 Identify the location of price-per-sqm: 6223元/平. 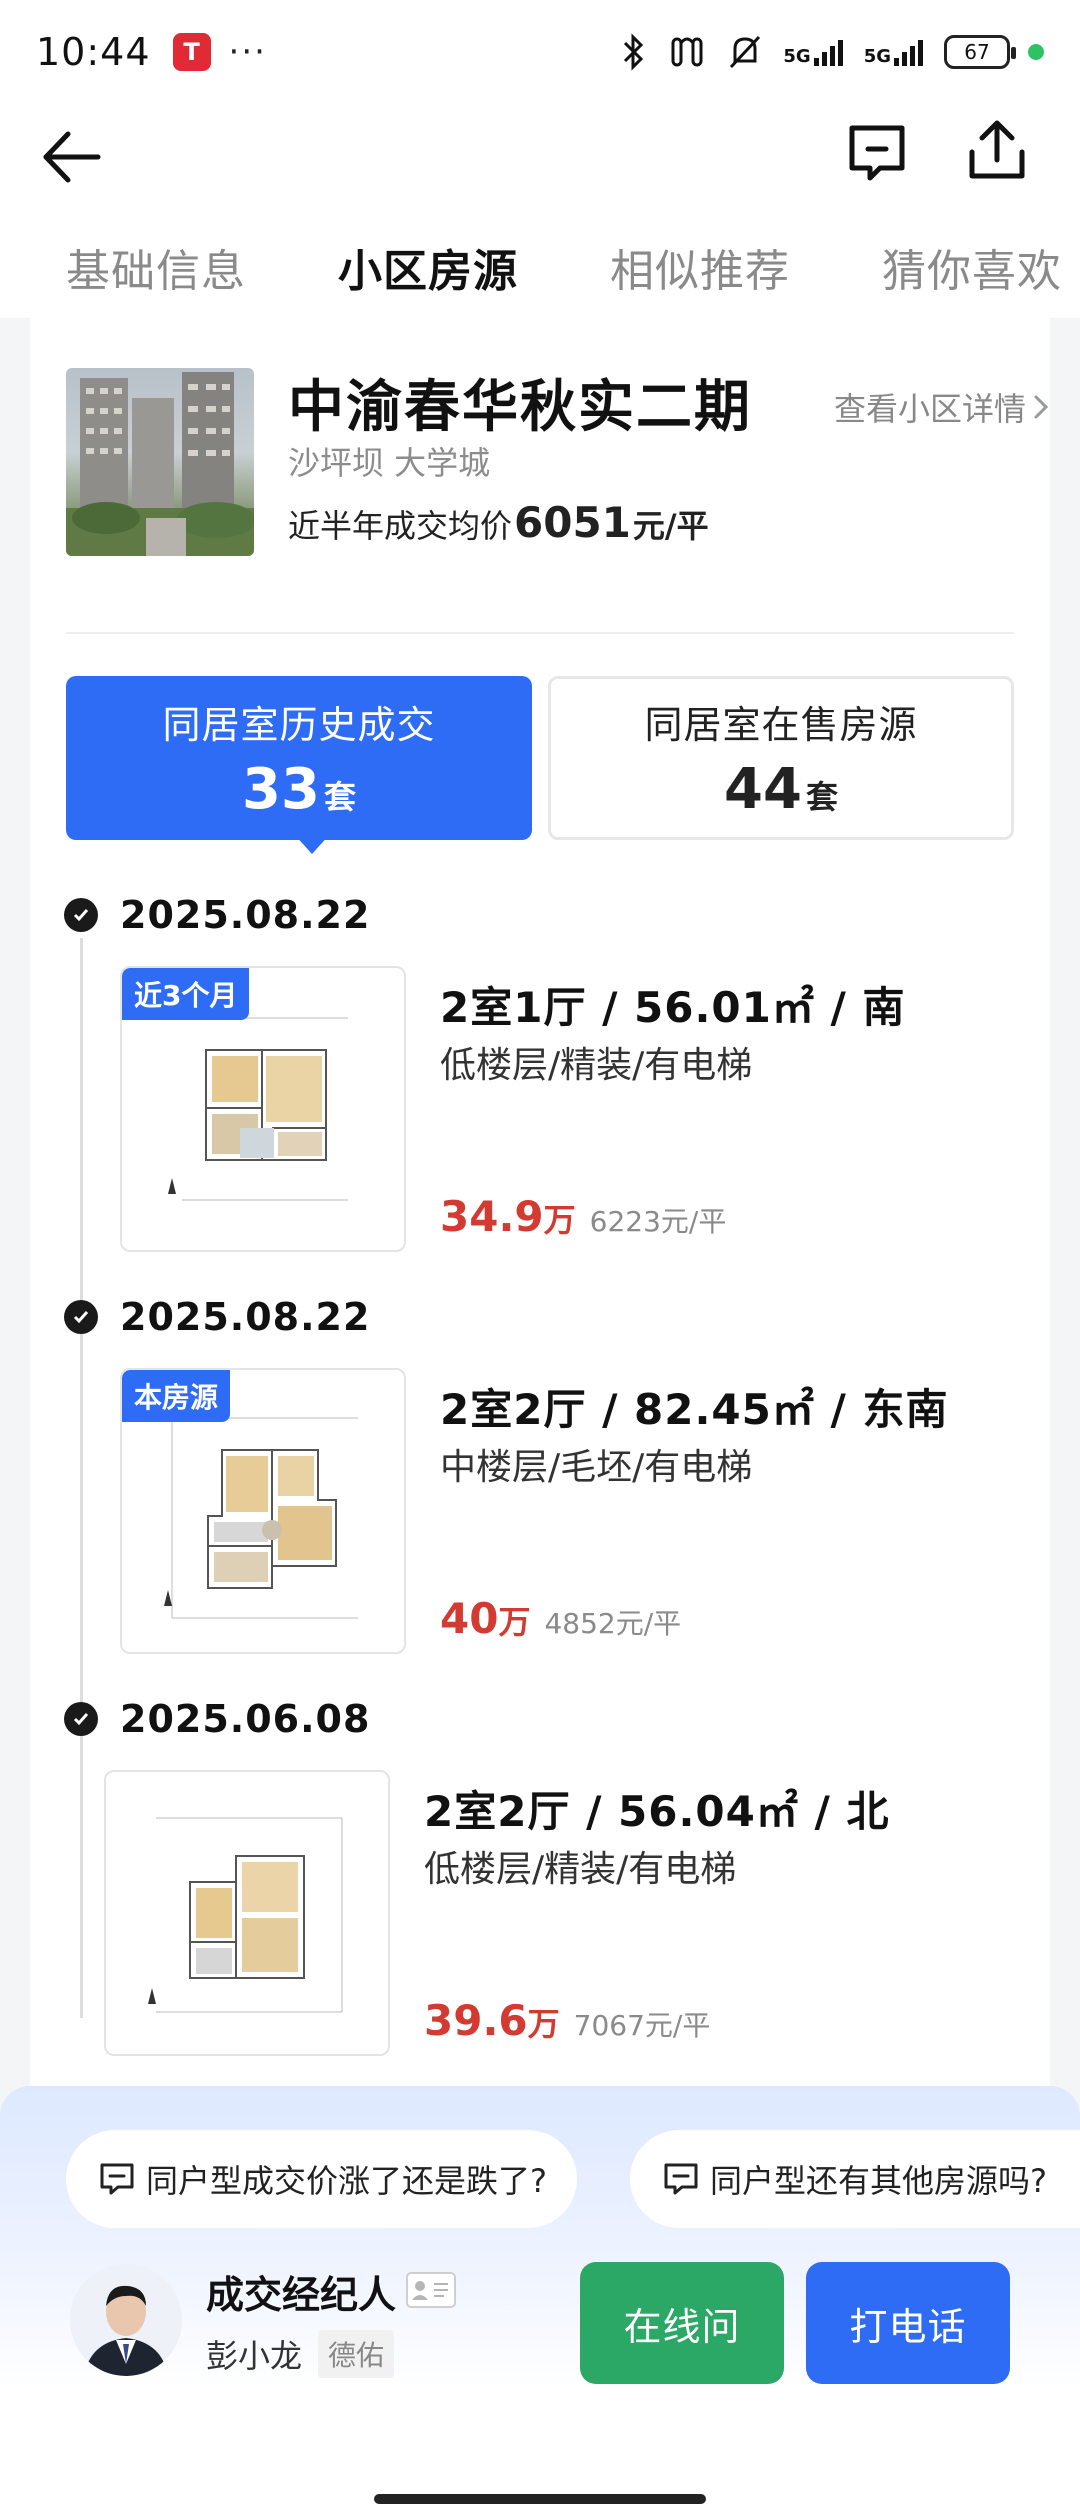
(658, 1221).